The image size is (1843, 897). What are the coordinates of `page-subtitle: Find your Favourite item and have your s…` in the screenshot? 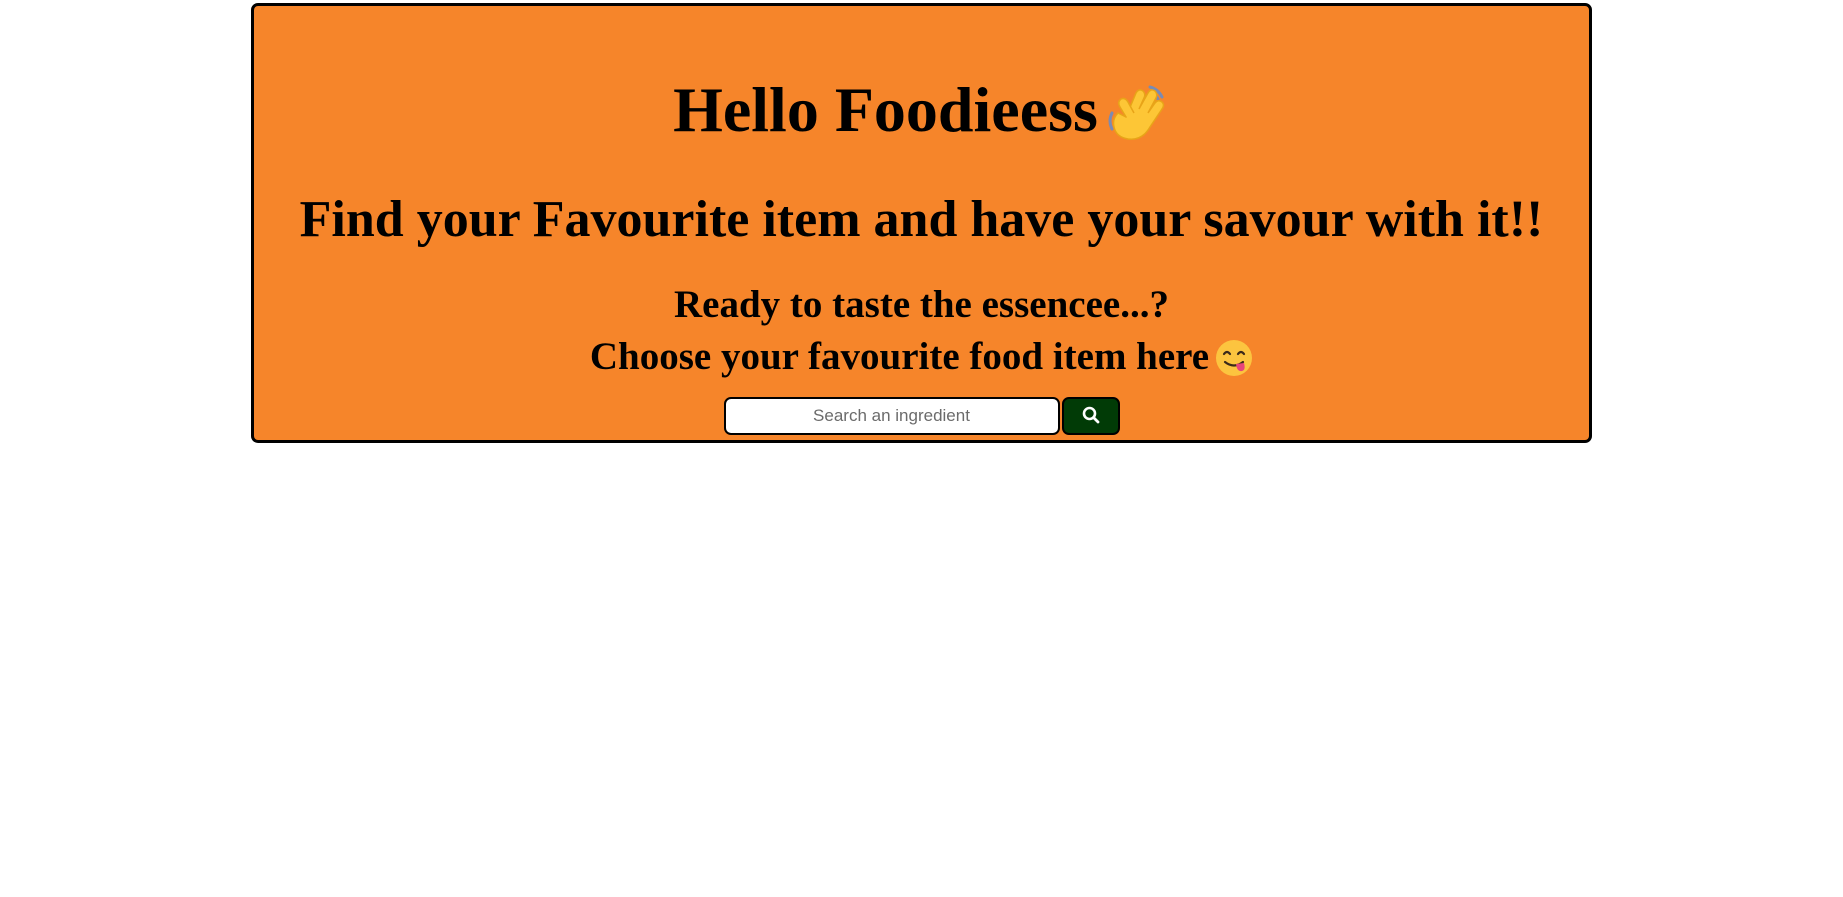 It's located at (921, 219).